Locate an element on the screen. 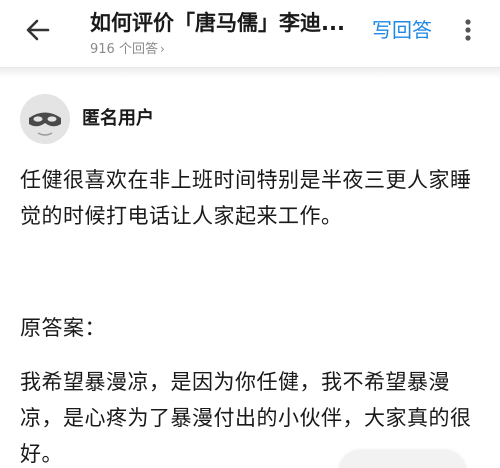 The height and width of the screenshot is (468, 500). author-name: 匿名用户 is located at coordinates (118, 119).